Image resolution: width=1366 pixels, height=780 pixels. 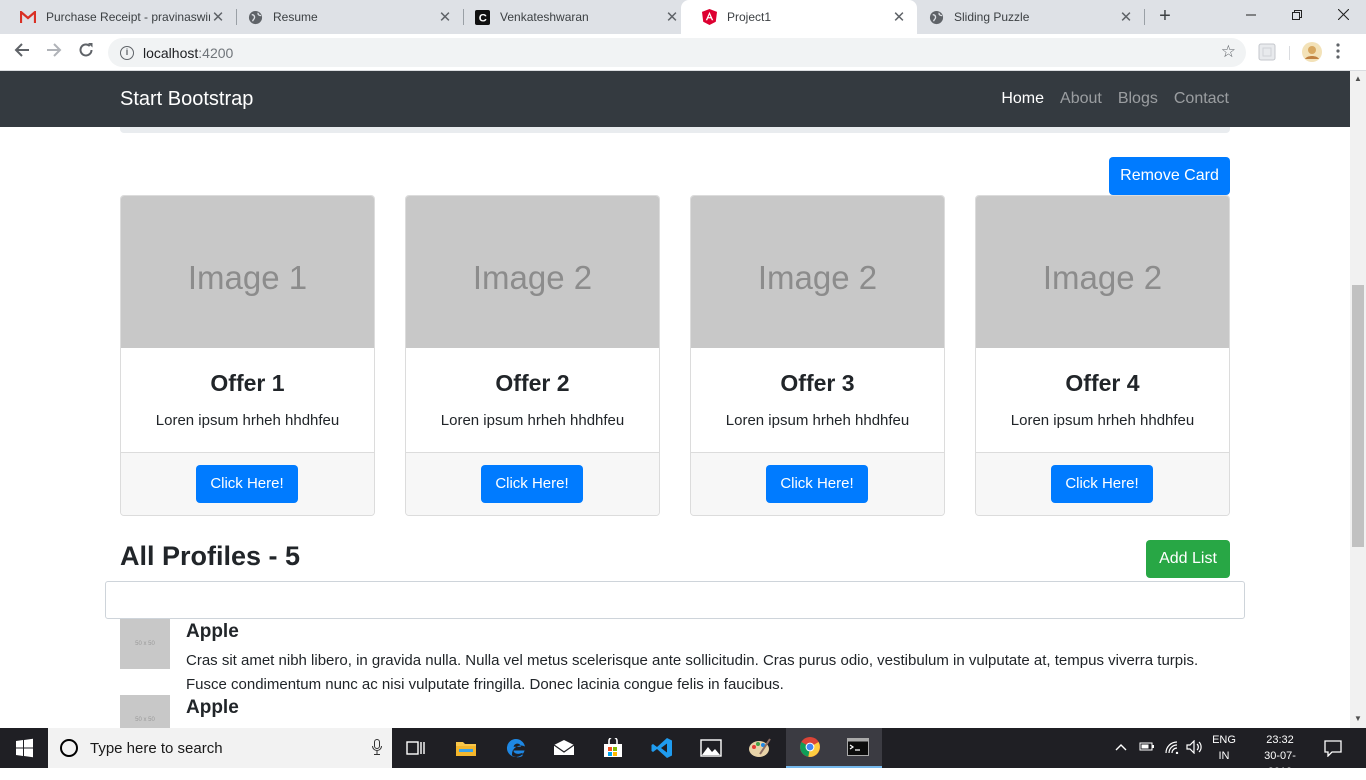 I want to click on volume-icon, so click(x=1195, y=748).